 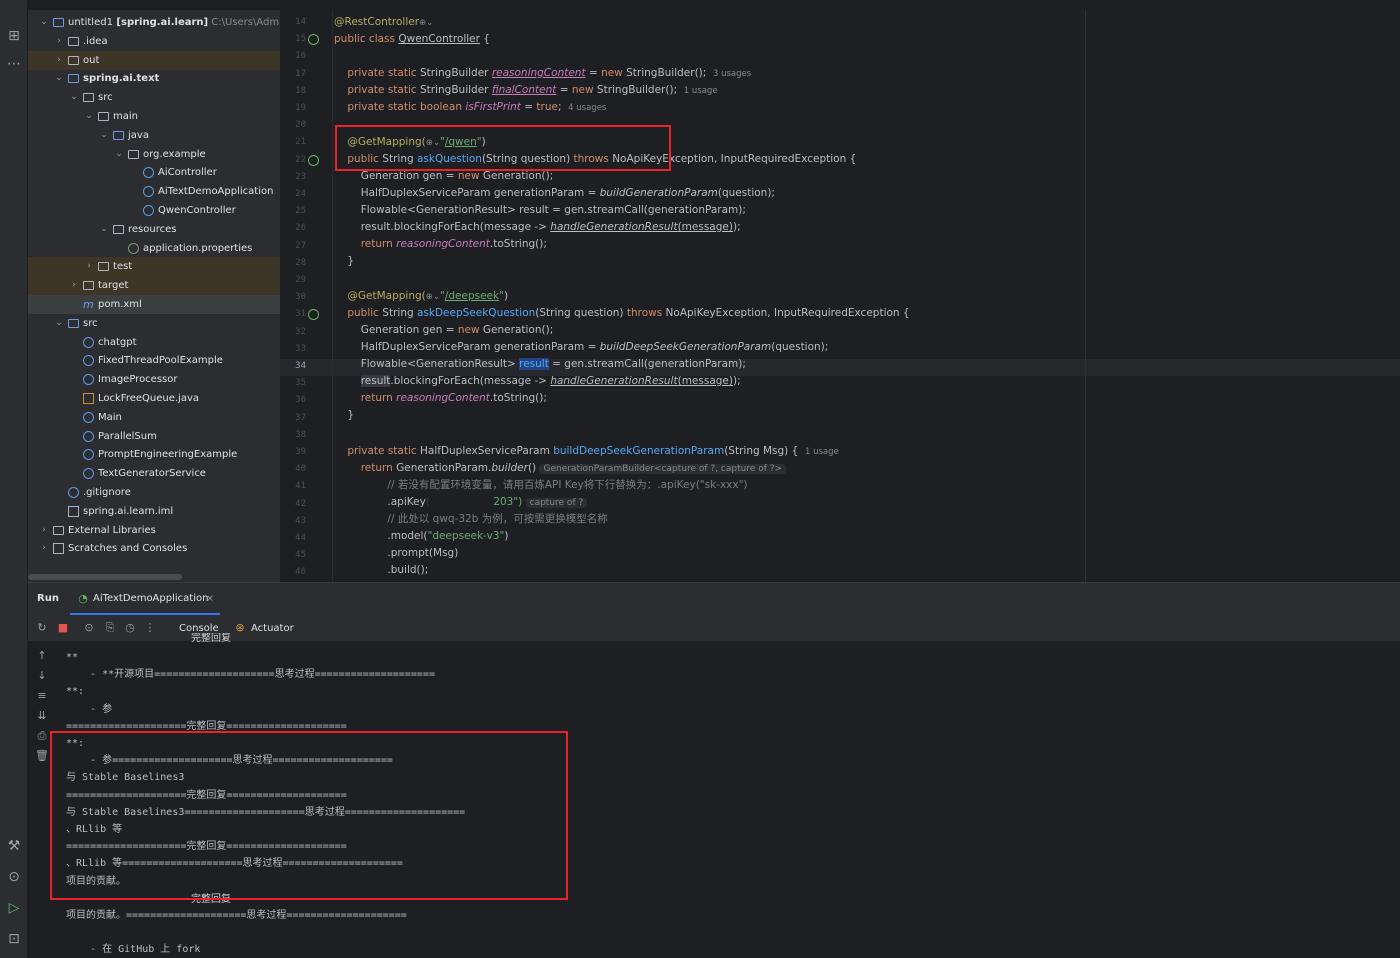 What do you see at coordinates (58, 22) in the screenshot?
I see `module-folder-icon` at bounding box center [58, 22].